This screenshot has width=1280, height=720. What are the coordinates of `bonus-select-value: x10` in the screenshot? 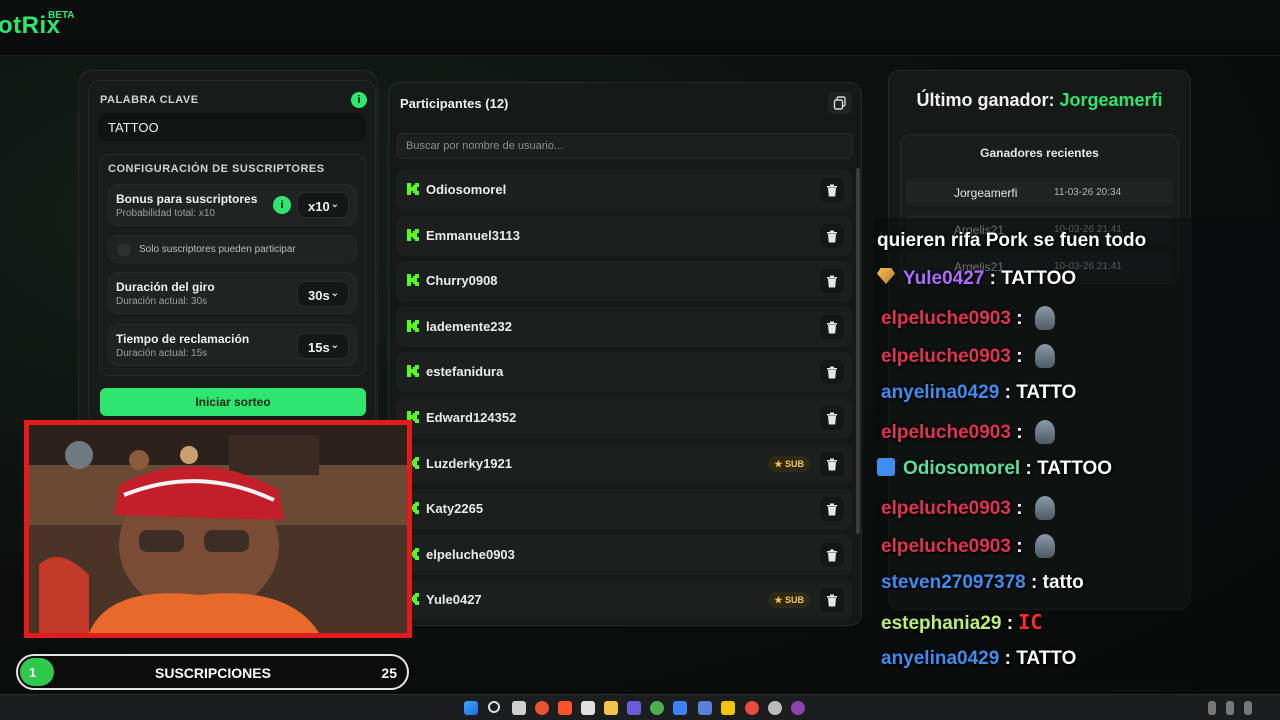 It's located at (319, 206).